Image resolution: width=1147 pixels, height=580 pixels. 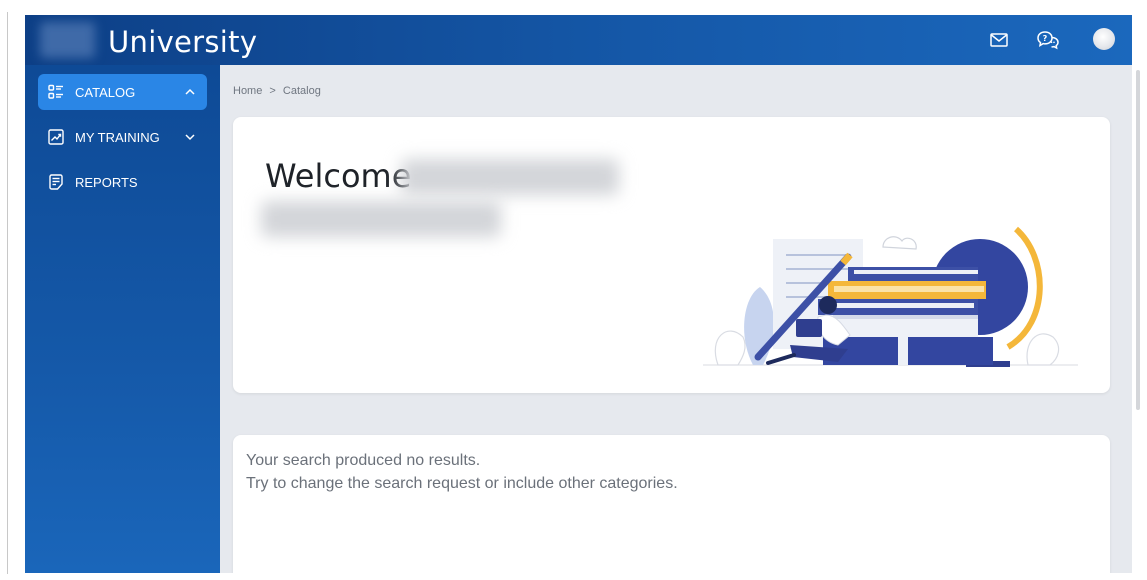 I want to click on chevron-down-icon, so click(x=190, y=137).